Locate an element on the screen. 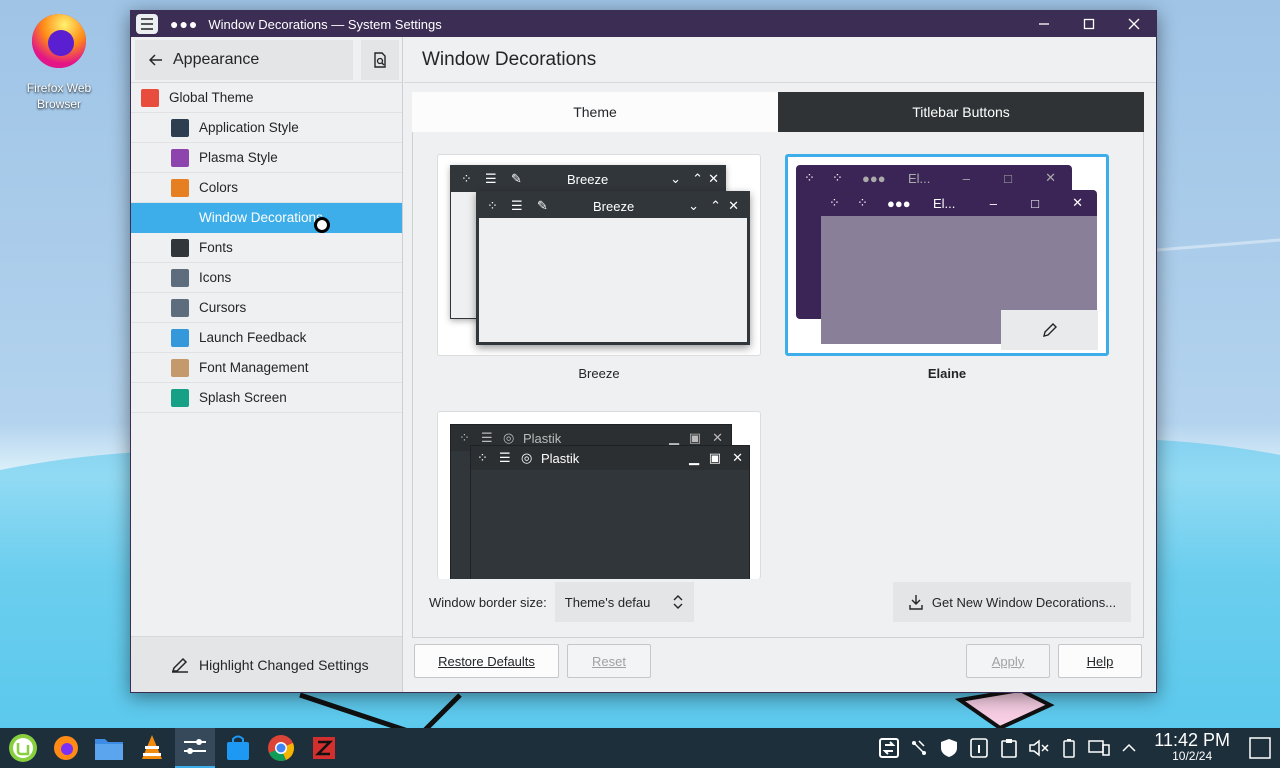 The width and height of the screenshot is (1280, 768). vlc-cone-icon is located at coordinates (152, 747).